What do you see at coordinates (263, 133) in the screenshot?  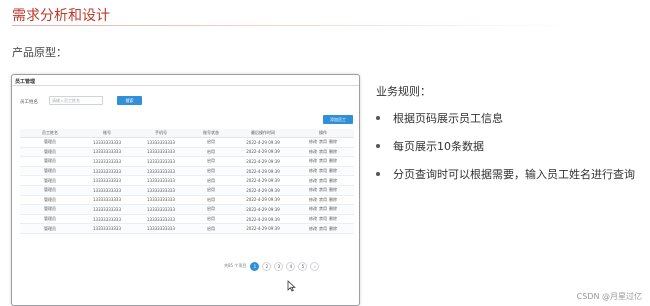 I see `column-header: 最后操作时间` at bounding box center [263, 133].